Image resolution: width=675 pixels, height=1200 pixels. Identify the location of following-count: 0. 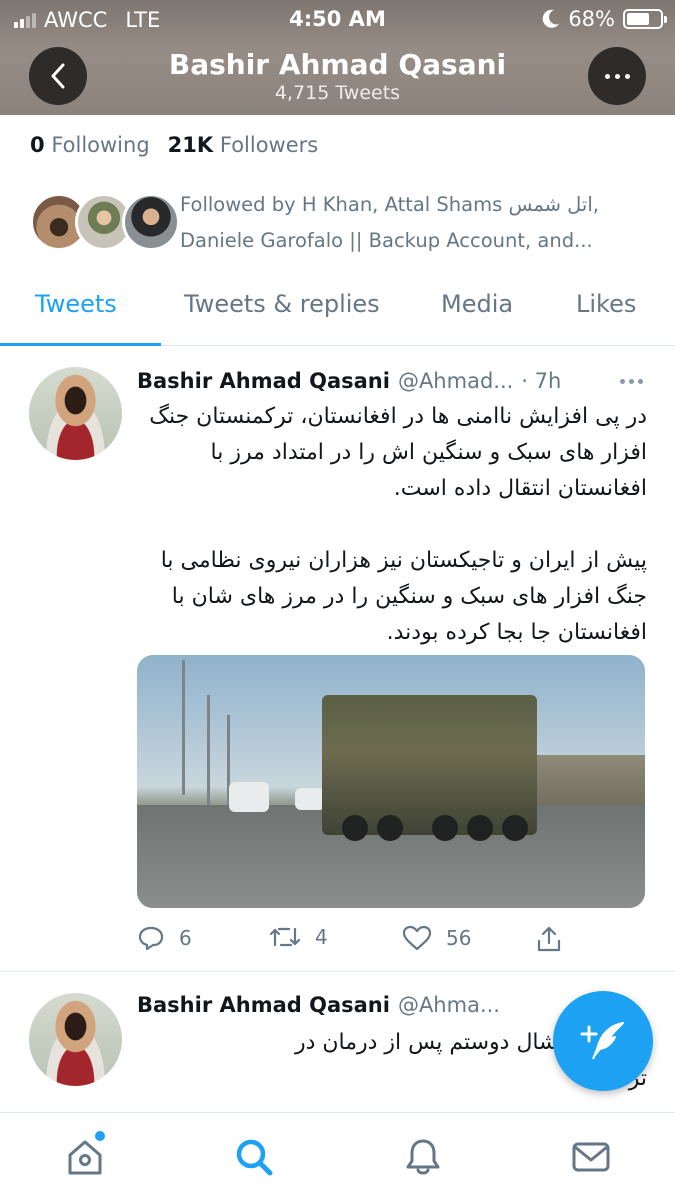
(37, 145).